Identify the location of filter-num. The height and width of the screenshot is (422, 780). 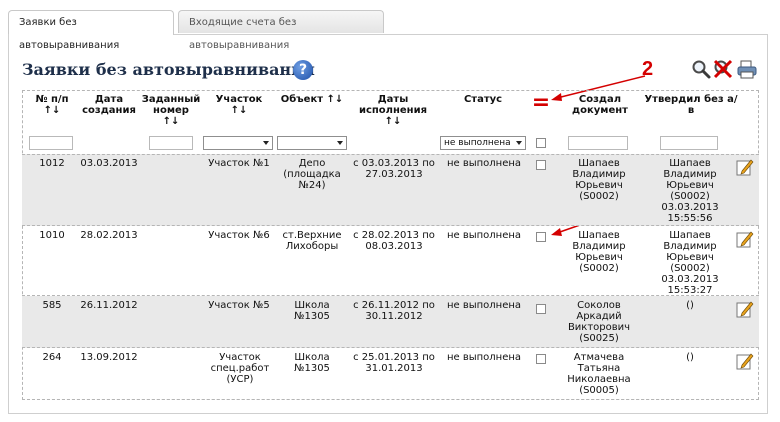
(51, 143).